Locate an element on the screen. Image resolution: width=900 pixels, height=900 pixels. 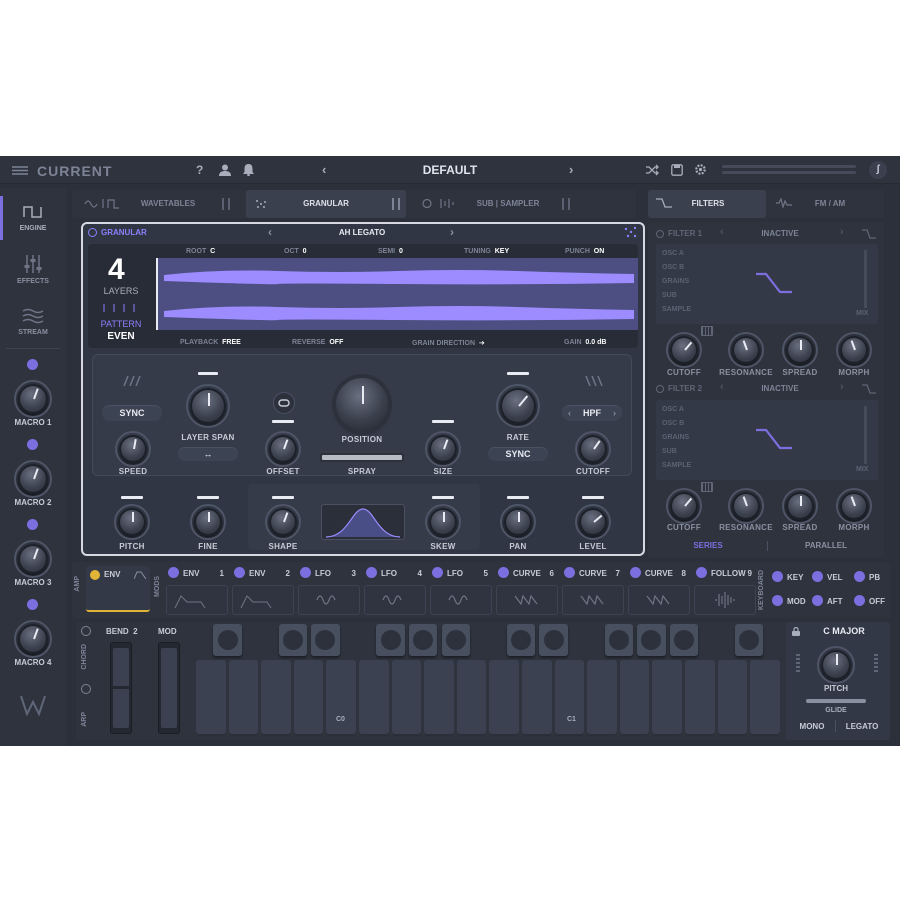
filter-1-display: OSC A OSC B GRAINS SUB SAMPLE MIX is located at coordinates (767, 284).